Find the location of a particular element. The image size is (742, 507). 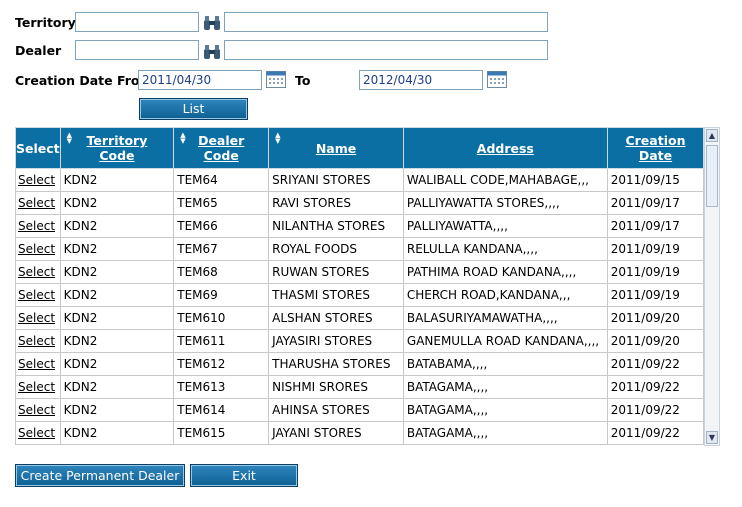

list-button: List is located at coordinates (193, 109).